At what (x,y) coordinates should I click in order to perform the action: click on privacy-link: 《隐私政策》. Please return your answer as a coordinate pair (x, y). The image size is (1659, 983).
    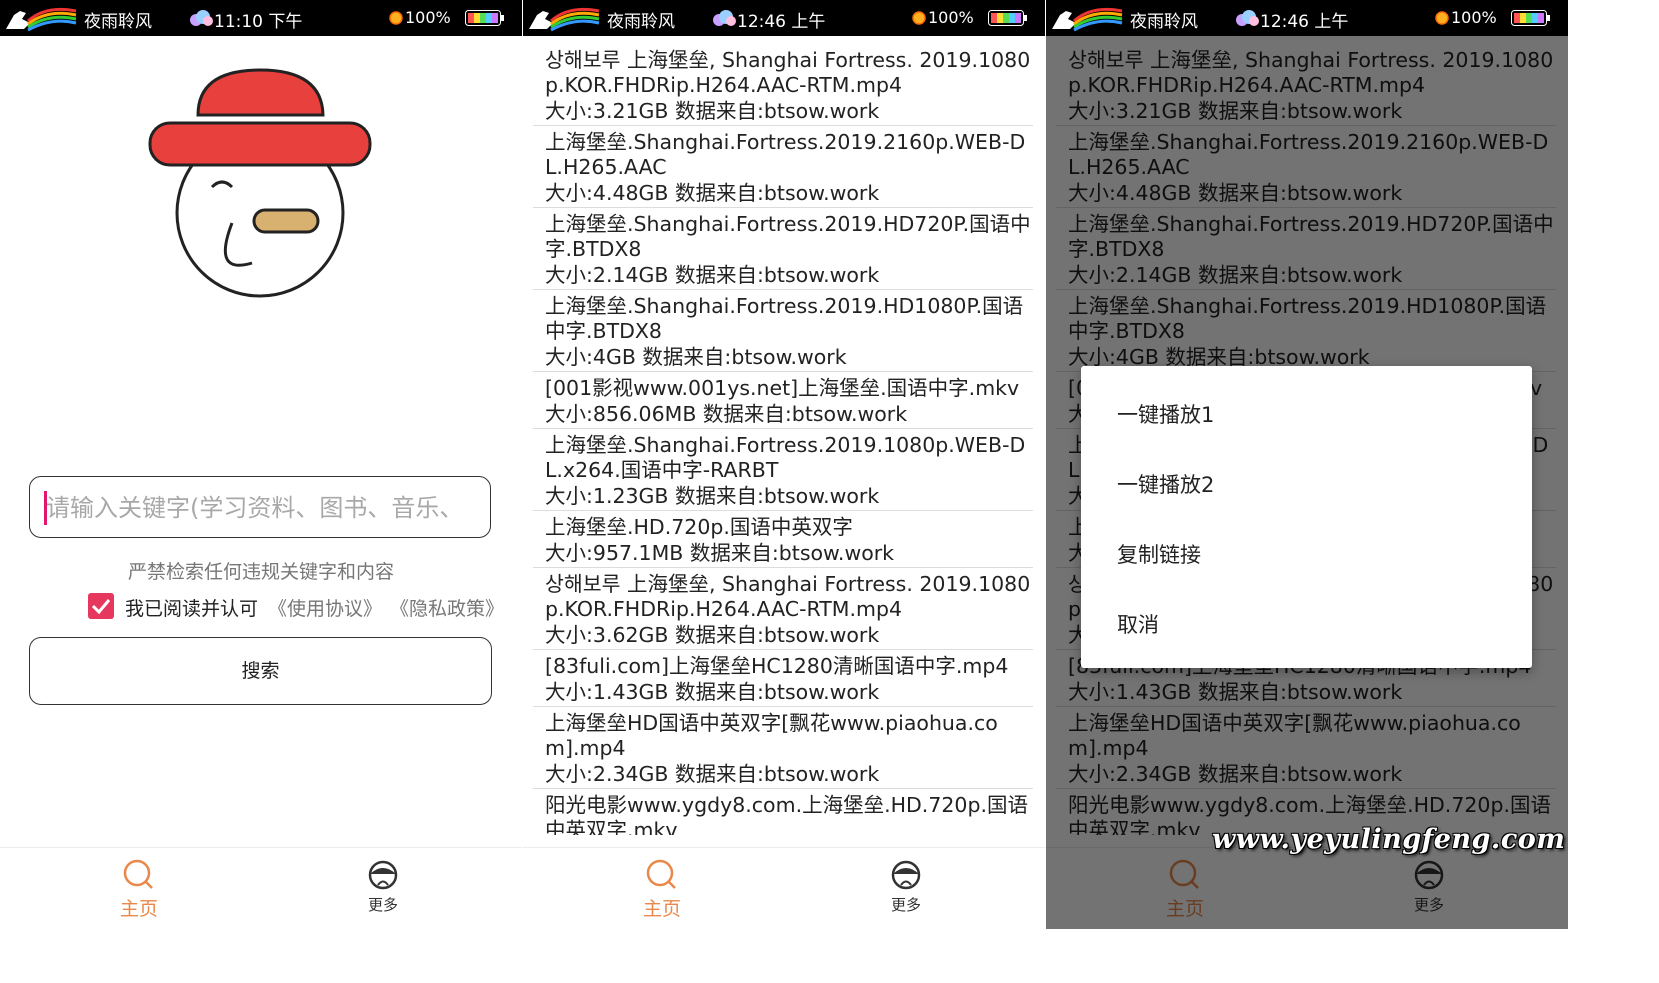
    Looking at the image, I should click on (447, 607).